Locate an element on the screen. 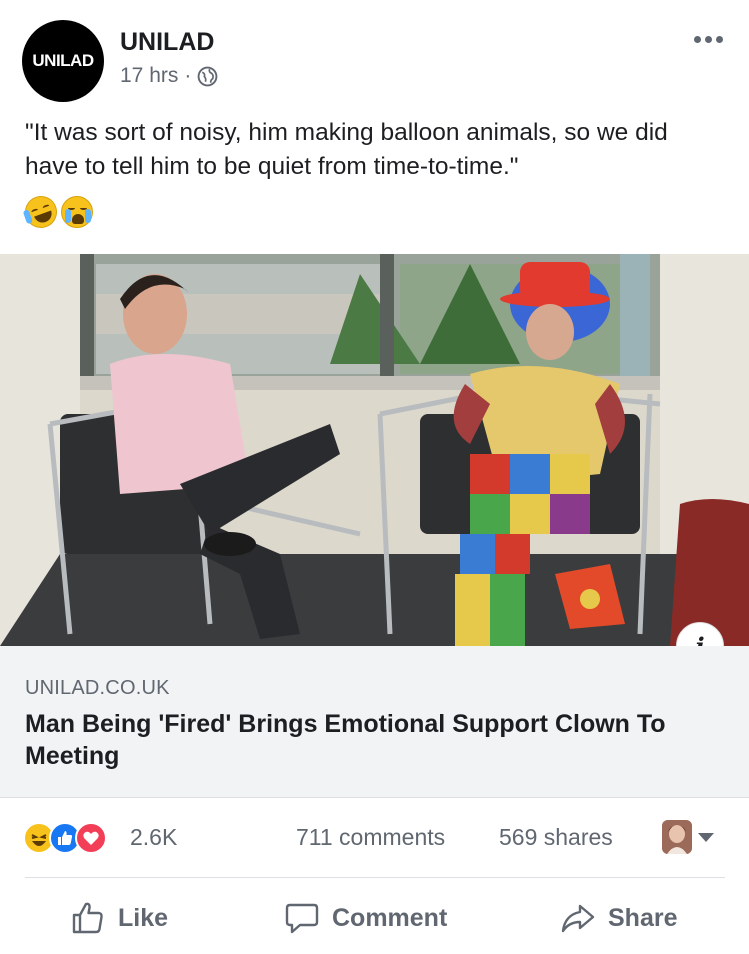 This screenshot has width=749, height=954. avatar-text: UNILAD is located at coordinates (63, 60).